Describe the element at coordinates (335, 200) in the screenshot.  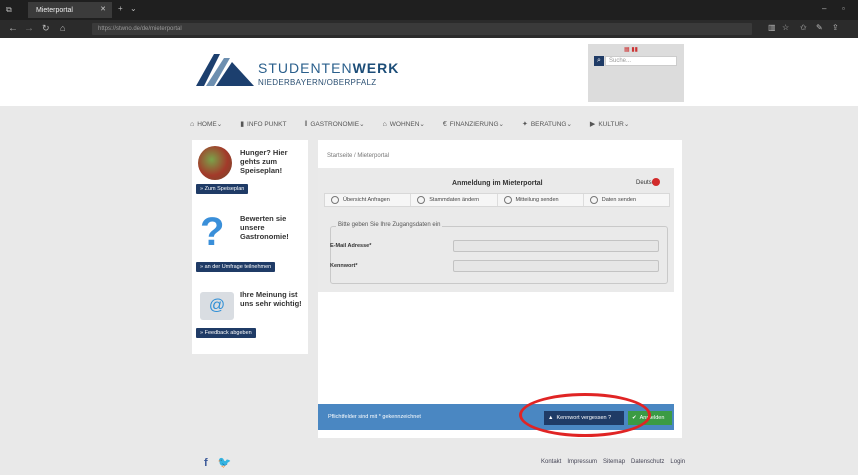
I see `radio-icon` at that location.